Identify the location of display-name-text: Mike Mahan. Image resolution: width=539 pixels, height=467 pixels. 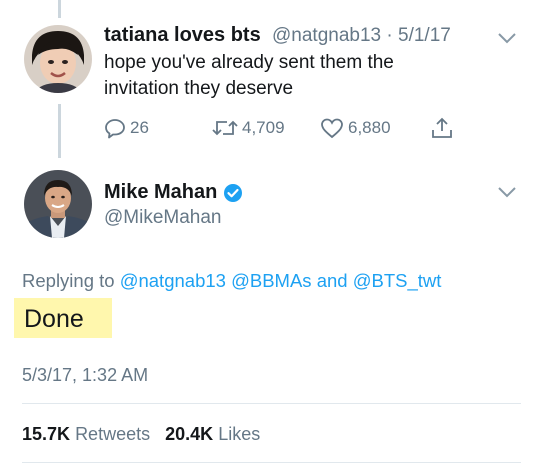
(161, 192).